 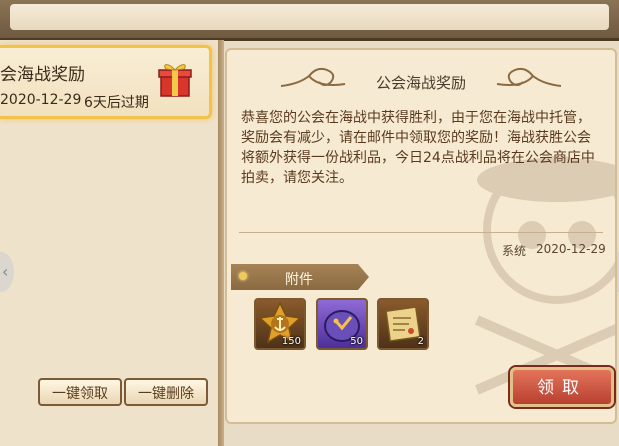 I want to click on divider, so click(x=421, y=232).